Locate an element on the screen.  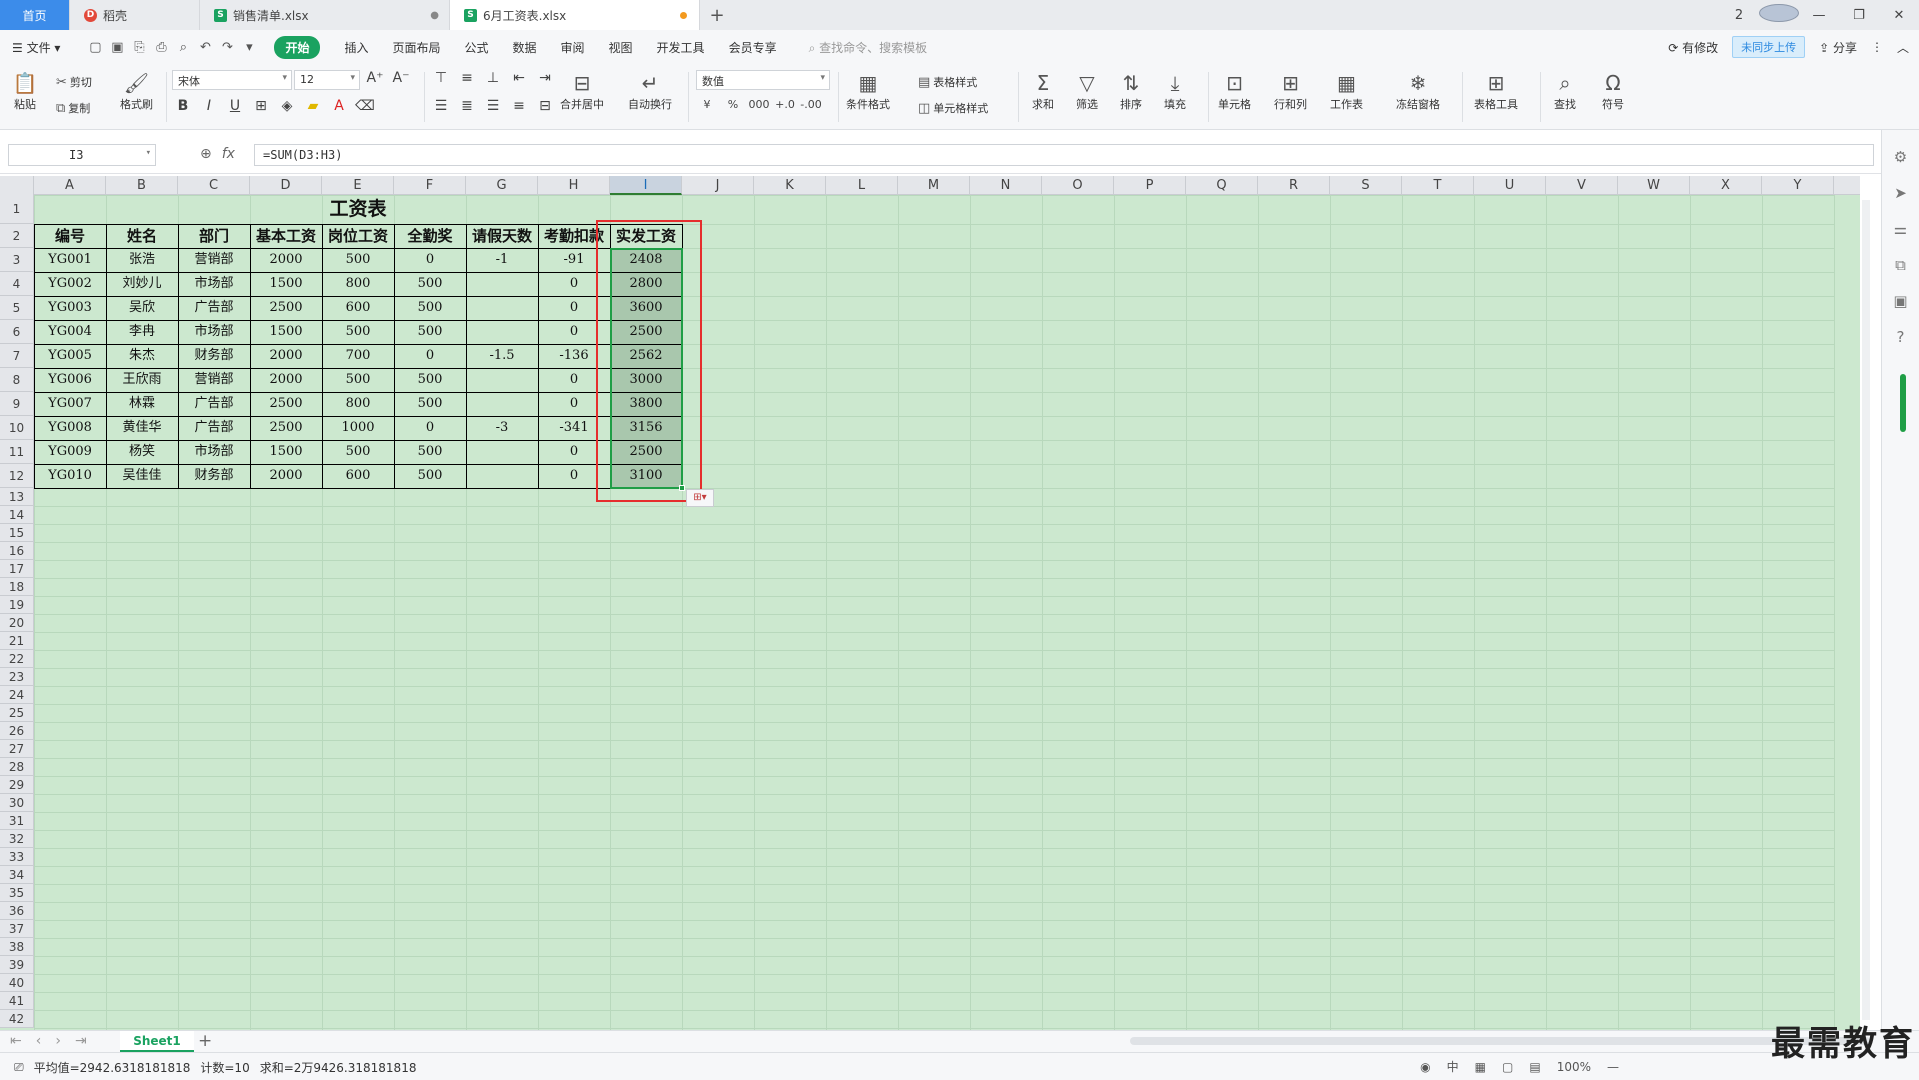
data-cell: YG010 is located at coordinates (70, 476).